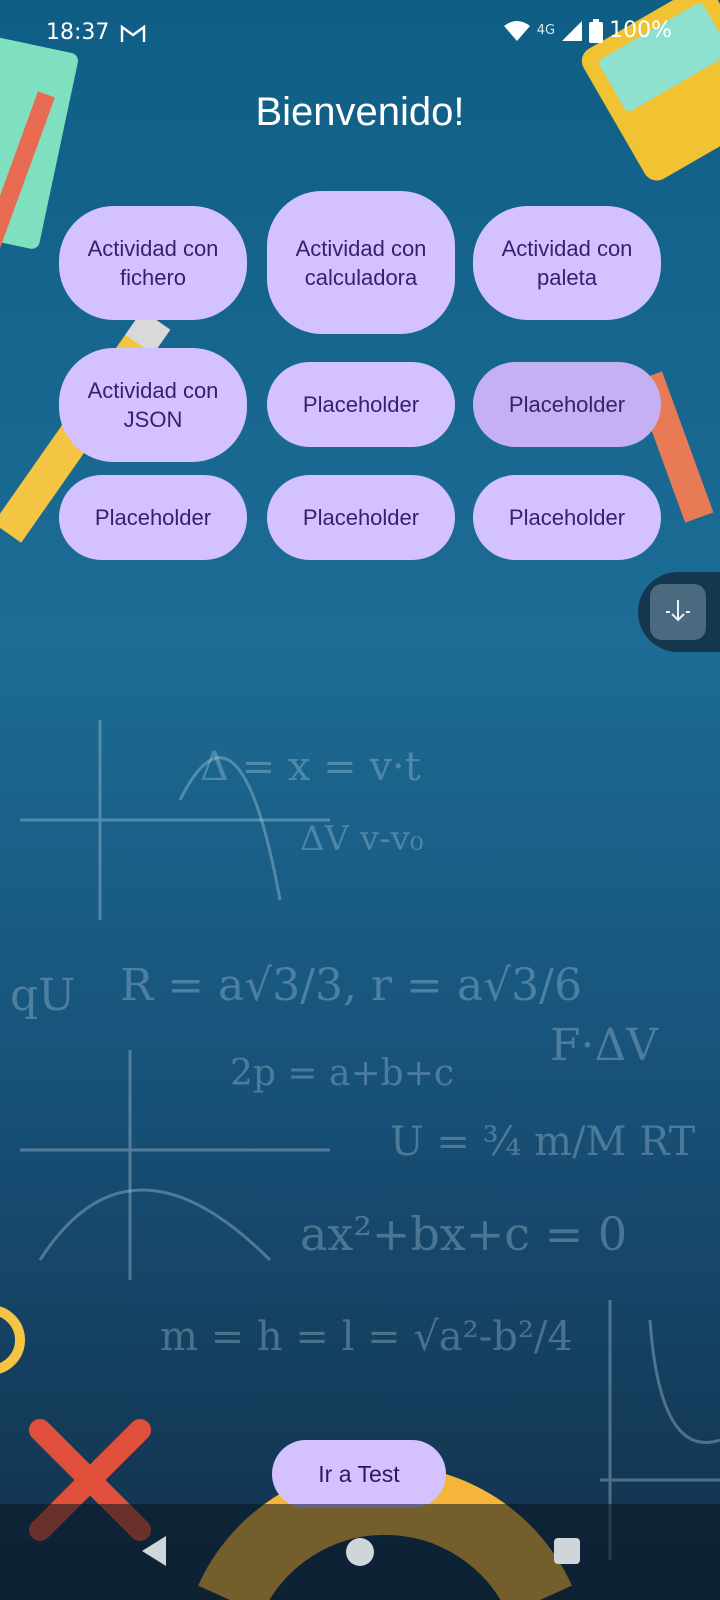  I want to click on svg-text: 2p = a+b+c, so click(342, 1073).